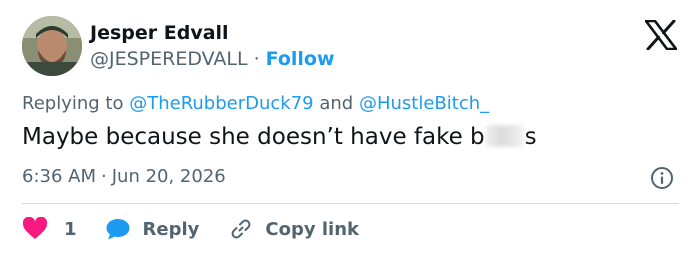  I want to click on speech-bubble-icon, so click(118, 229).